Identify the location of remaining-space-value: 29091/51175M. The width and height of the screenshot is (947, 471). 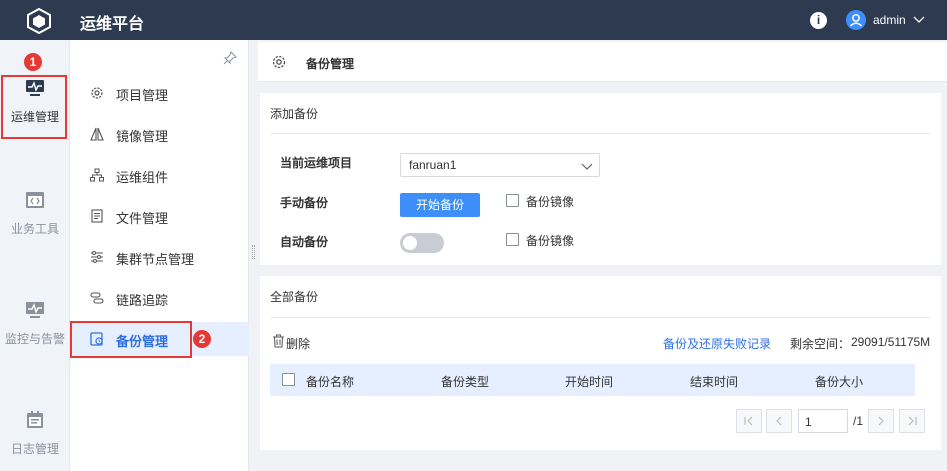
(891, 342).